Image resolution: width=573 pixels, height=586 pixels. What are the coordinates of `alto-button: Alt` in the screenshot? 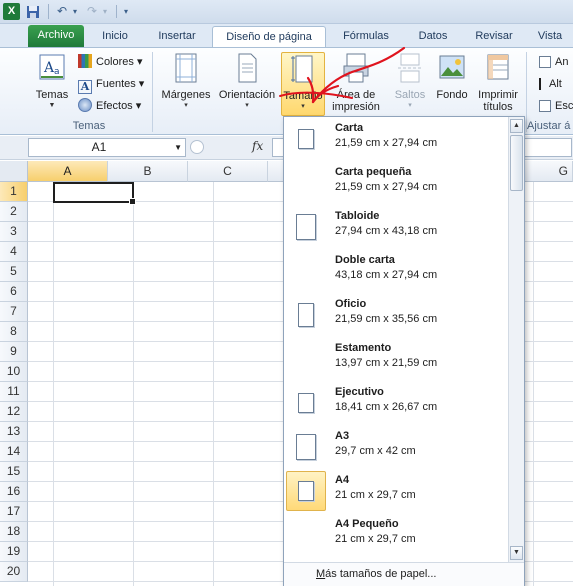 It's located at (550, 84).